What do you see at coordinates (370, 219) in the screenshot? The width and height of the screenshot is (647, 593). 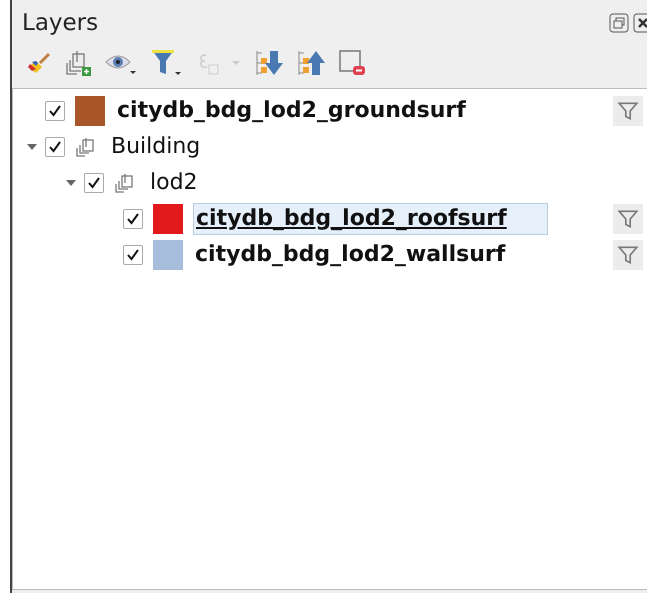 I see `layer-name: citydb_bdg_lod2_roofsurf` at bounding box center [370, 219].